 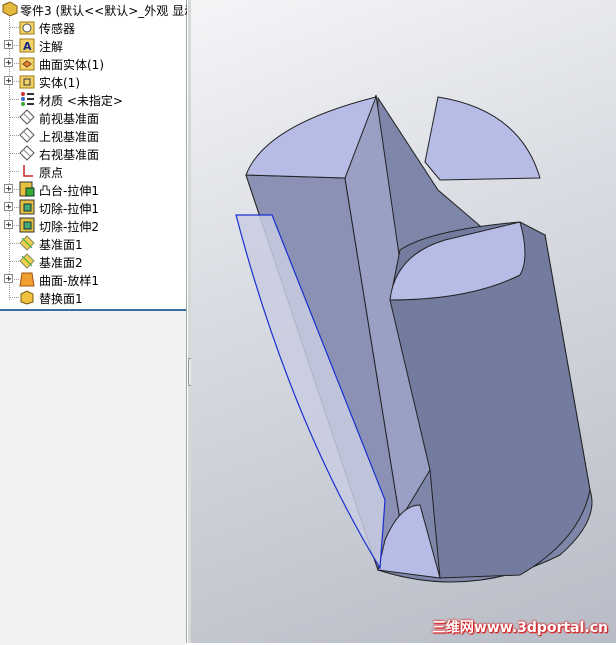 What do you see at coordinates (69, 119) in the screenshot?
I see `tree-item-label: 前视基准面` at bounding box center [69, 119].